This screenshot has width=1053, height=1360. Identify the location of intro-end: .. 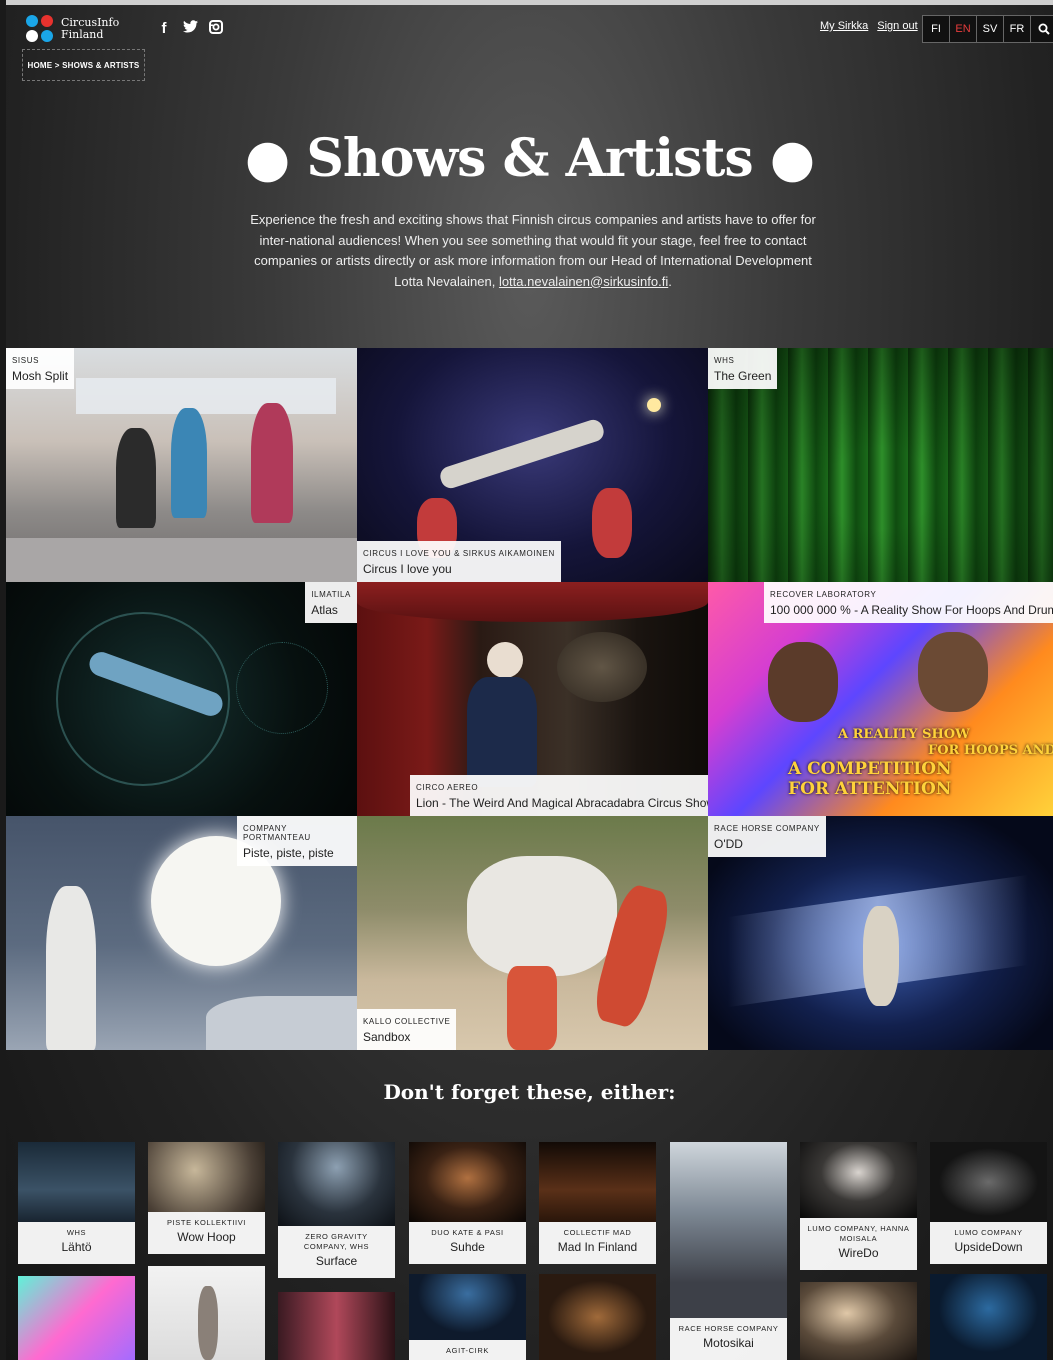
(670, 281).